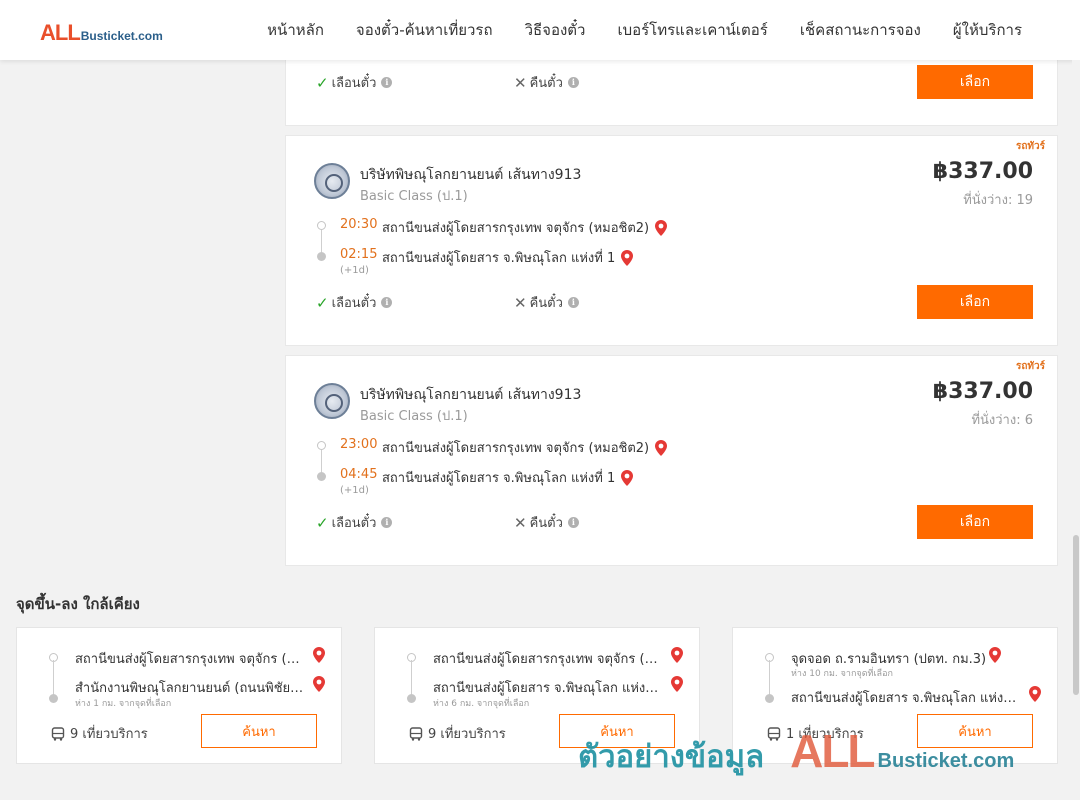 The image size is (1080, 800). I want to click on nav-how-to-book: วิธีจองตั๋ว, so click(555, 30).